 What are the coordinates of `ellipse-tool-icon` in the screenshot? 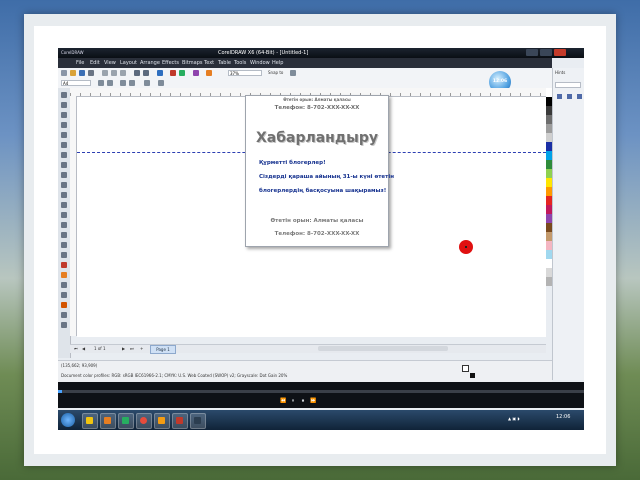 It's located at (64, 165).